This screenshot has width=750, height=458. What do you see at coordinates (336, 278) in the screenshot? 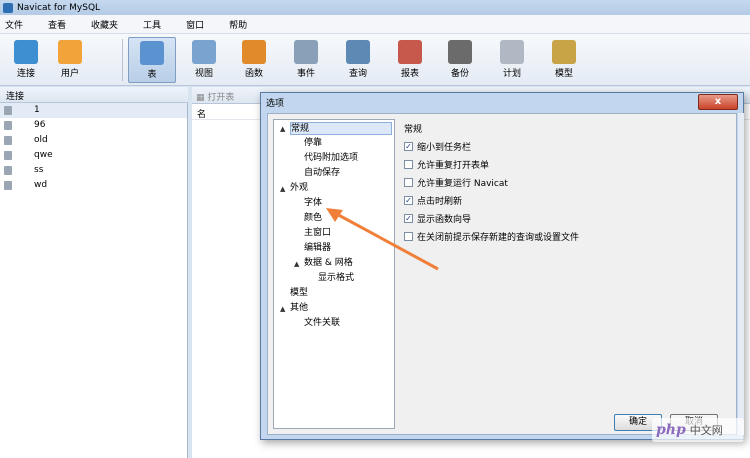
I see `tree-node: 显示格式` at bounding box center [336, 278].